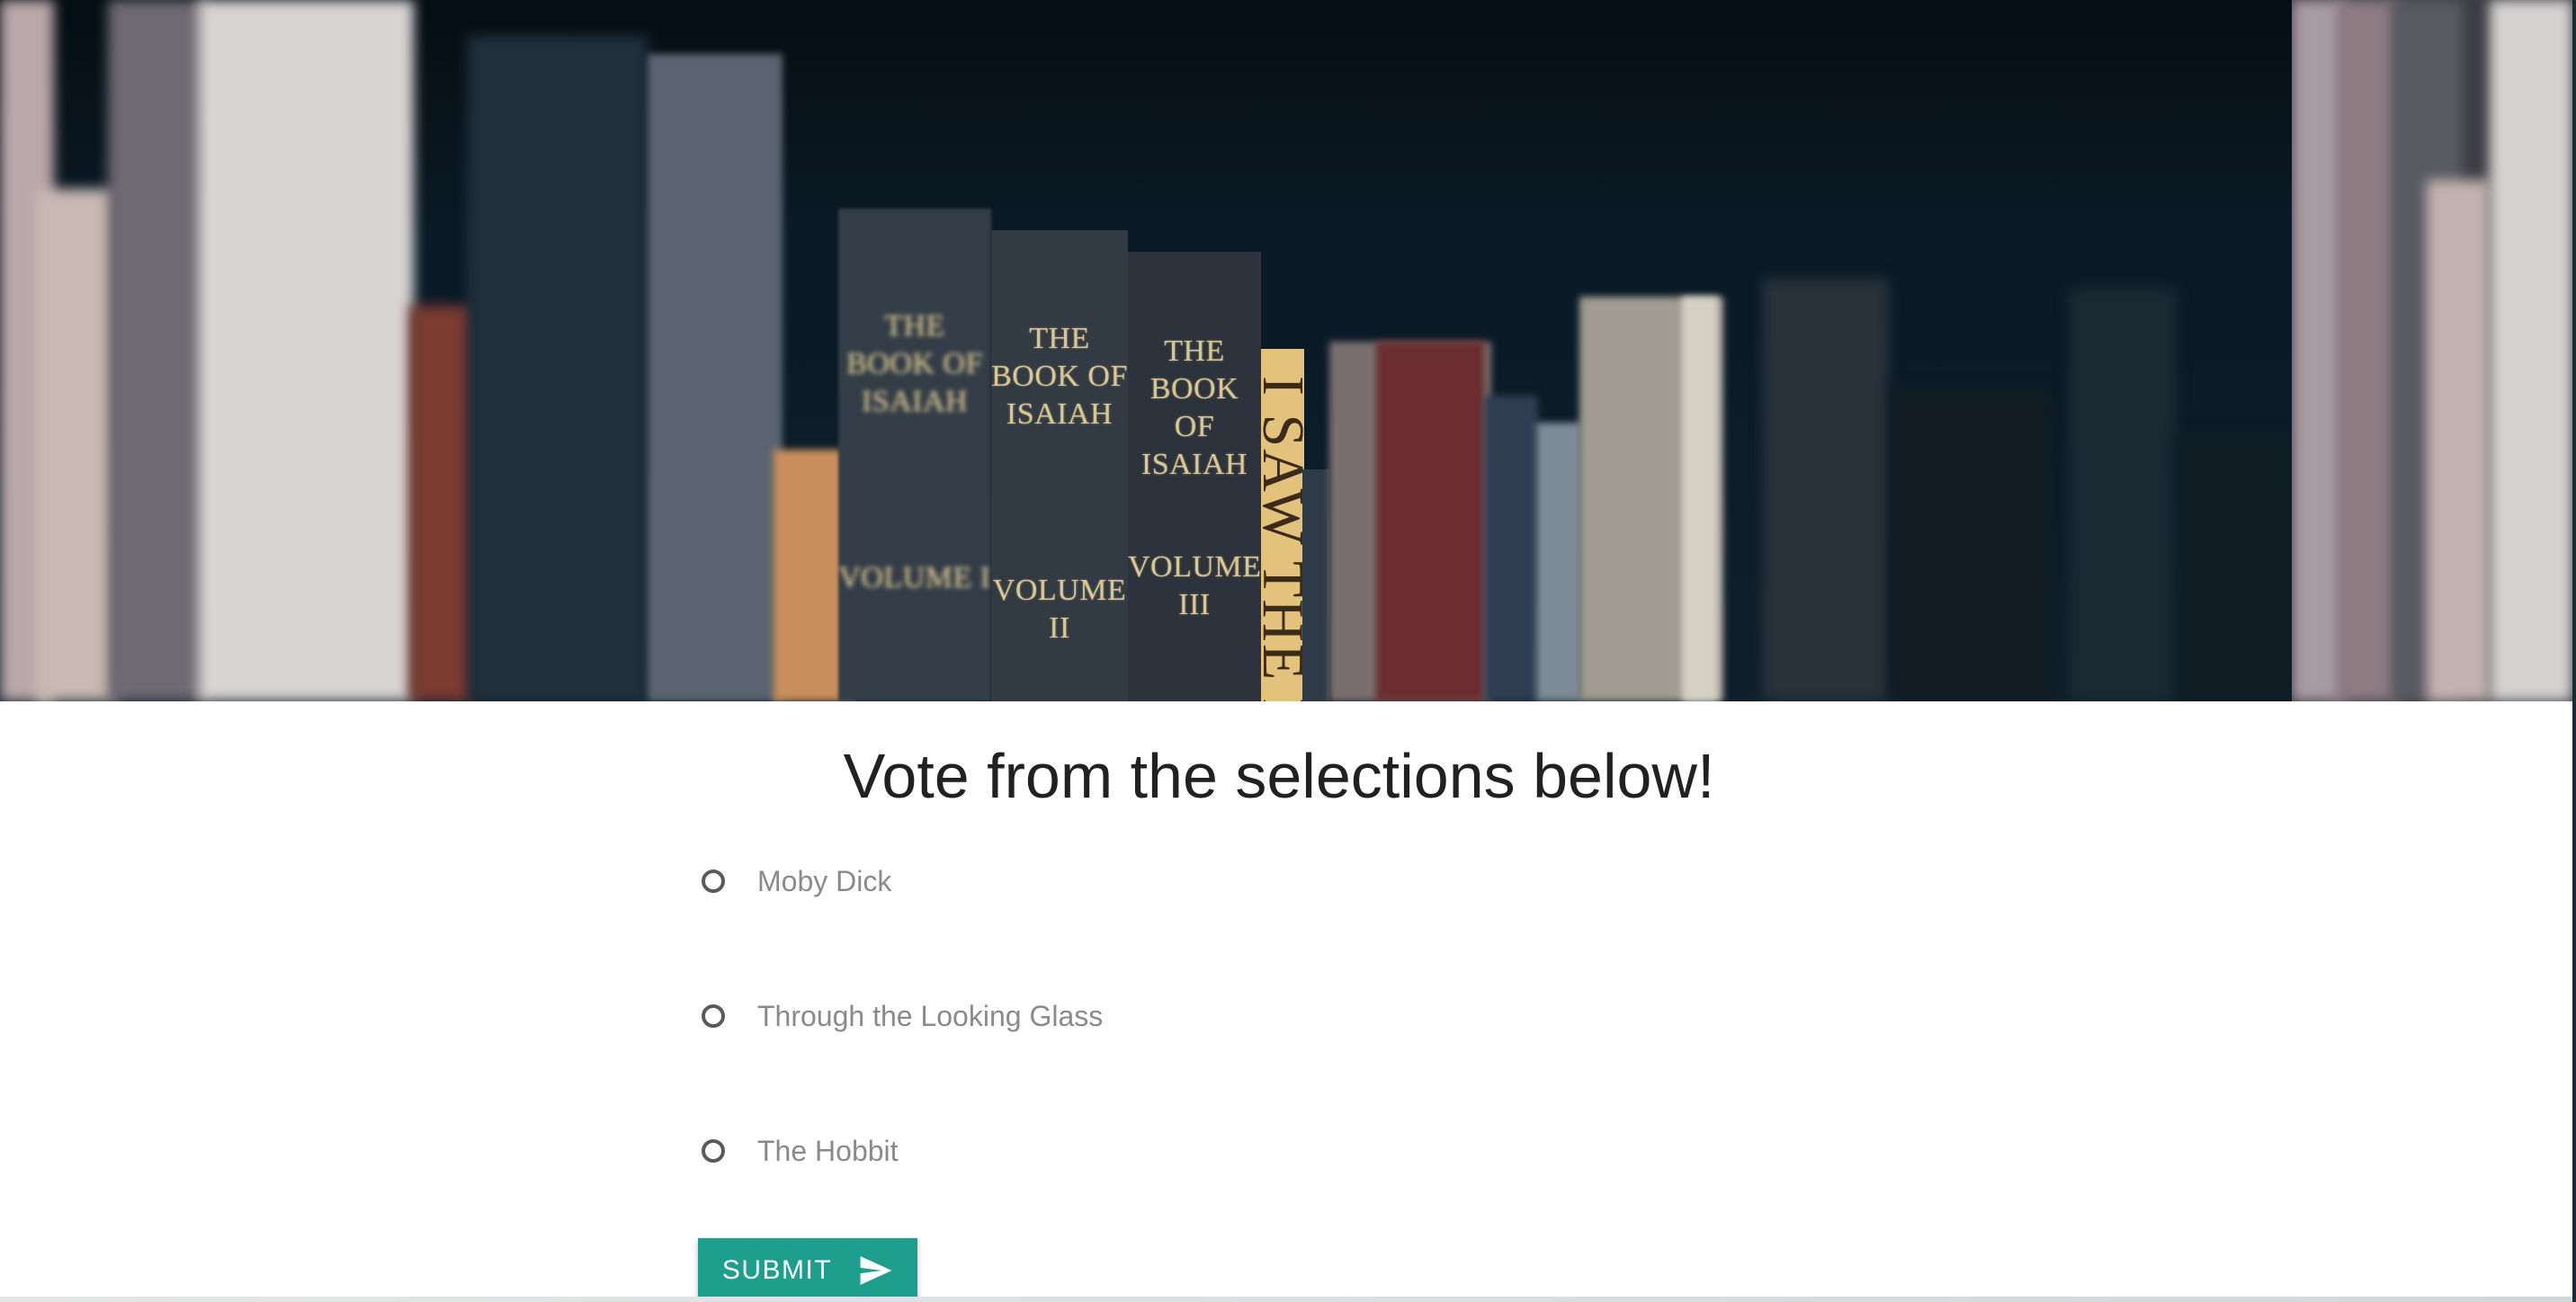 Image resolution: width=2576 pixels, height=1302 pixels. What do you see at coordinates (930, 1015) in the screenshot?
I see `option-label: Through the Looking Glass` at bounding box center [930, 1015].